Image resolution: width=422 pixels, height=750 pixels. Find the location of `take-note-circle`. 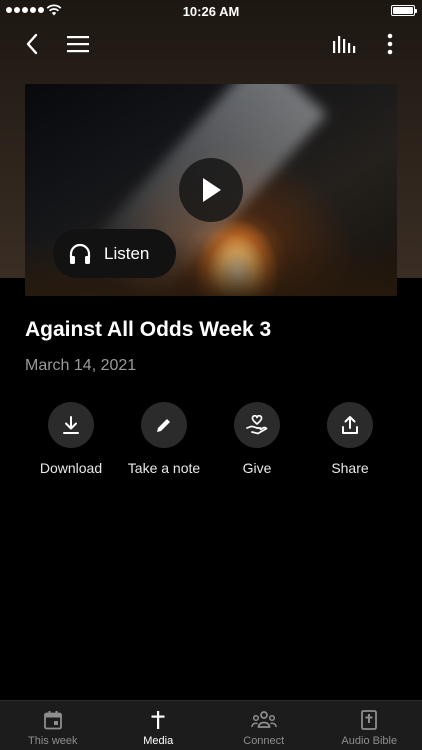

take-note-circle is located at coordinates (164, 425).